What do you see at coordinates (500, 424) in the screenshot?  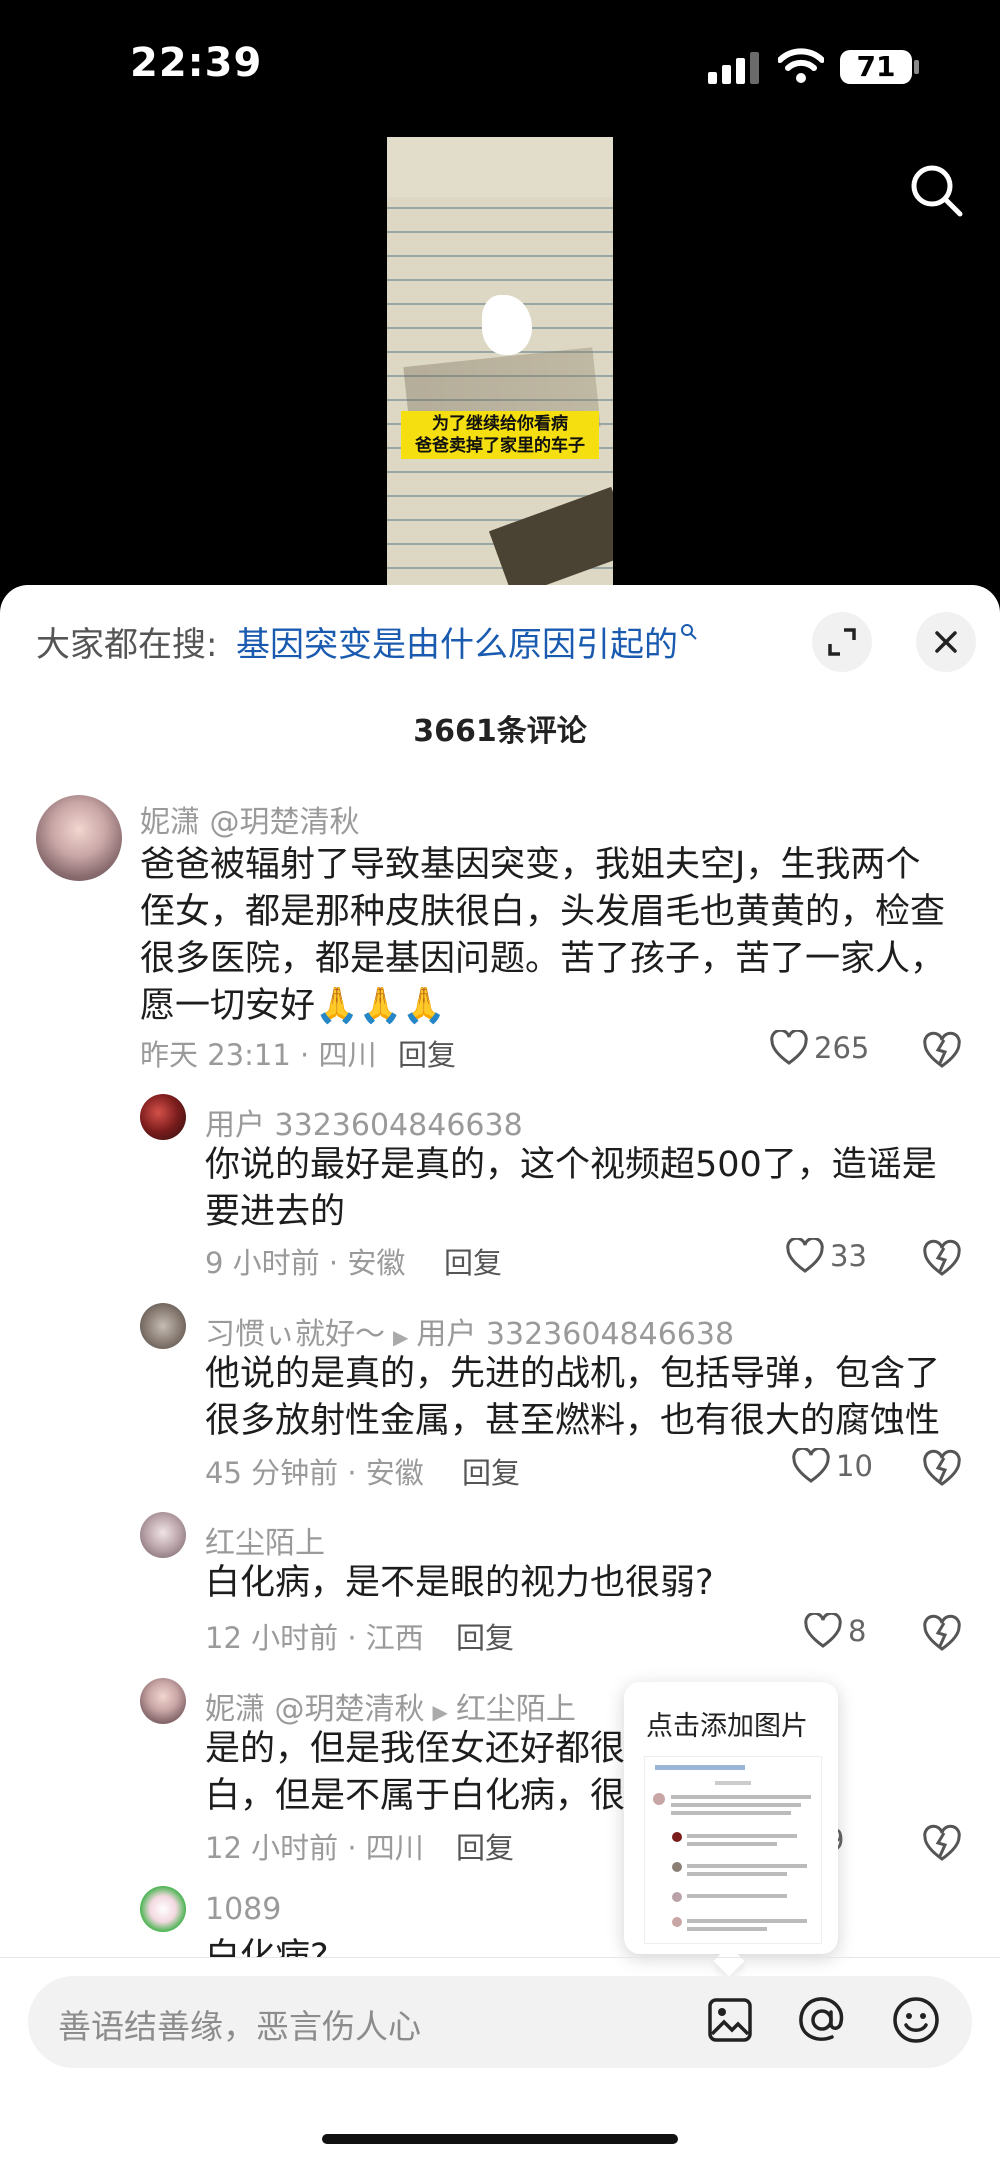 I see `video-caption-line: 为了继续给你看病` at bounding box center [500, 424].